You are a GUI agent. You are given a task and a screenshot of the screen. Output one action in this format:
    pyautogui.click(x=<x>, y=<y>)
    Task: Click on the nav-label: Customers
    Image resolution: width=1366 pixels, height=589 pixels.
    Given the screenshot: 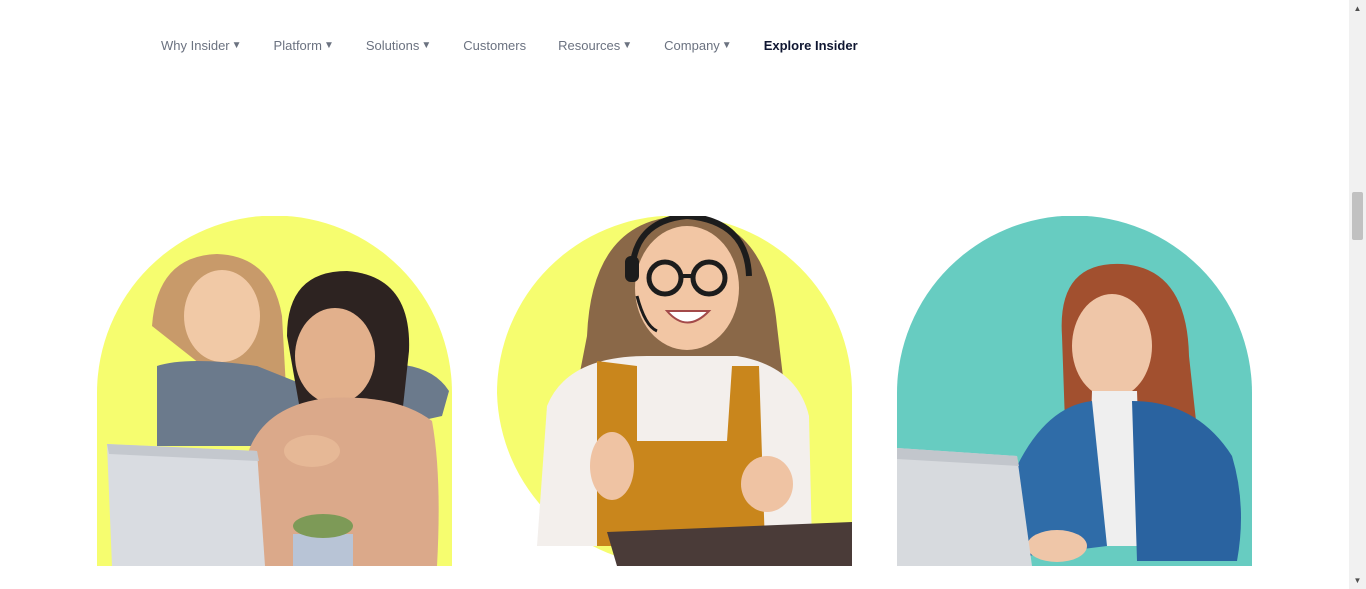 What is the action you would take?
    pyautogui.click(x=495, y=45)
    